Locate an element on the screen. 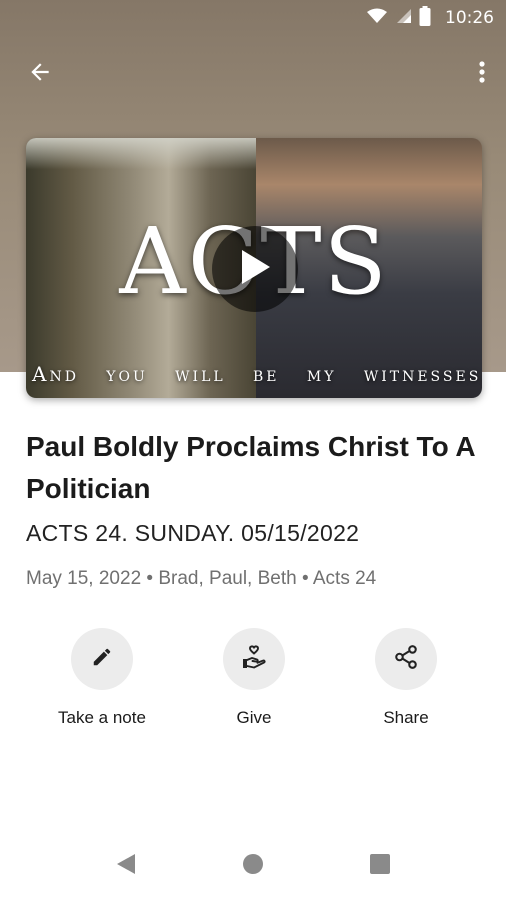  share-label: Share is located at coordinates (406, 717).